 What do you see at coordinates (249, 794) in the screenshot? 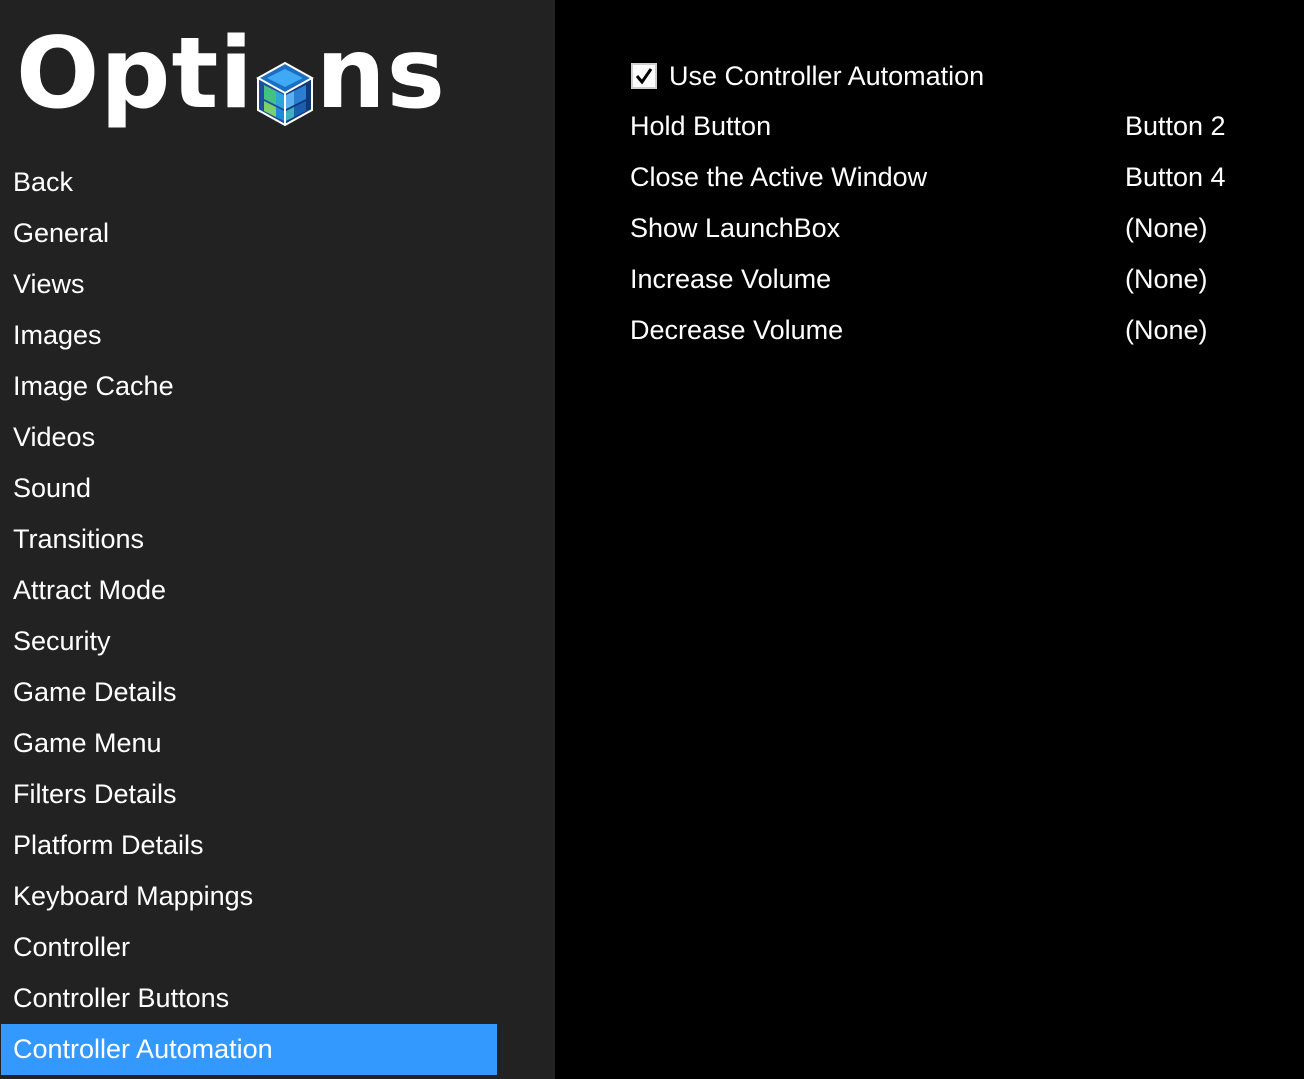
I see `sidebar-item-filters-details: Filters Details` at bounding box center [249, 794].